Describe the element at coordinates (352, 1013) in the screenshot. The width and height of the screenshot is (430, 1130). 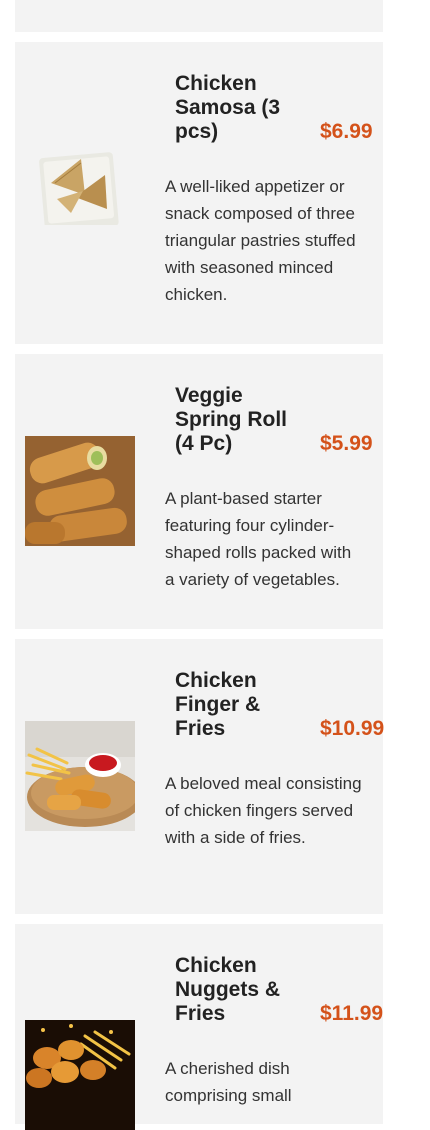
I see `item-price: $11.99` at that location.